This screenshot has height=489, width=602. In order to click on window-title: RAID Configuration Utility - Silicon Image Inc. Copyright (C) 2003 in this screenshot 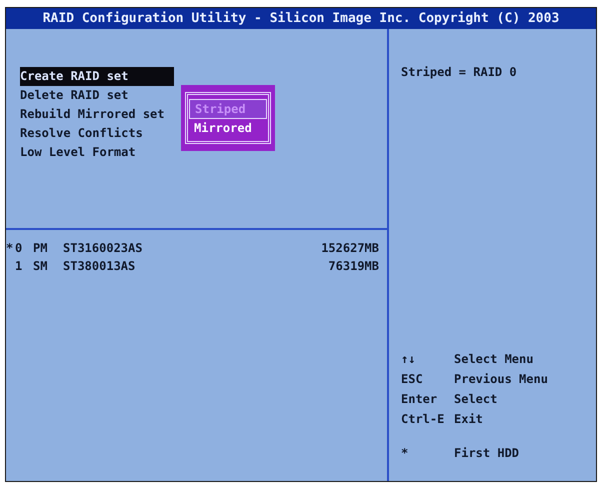, I will do `click(301, 18)`.